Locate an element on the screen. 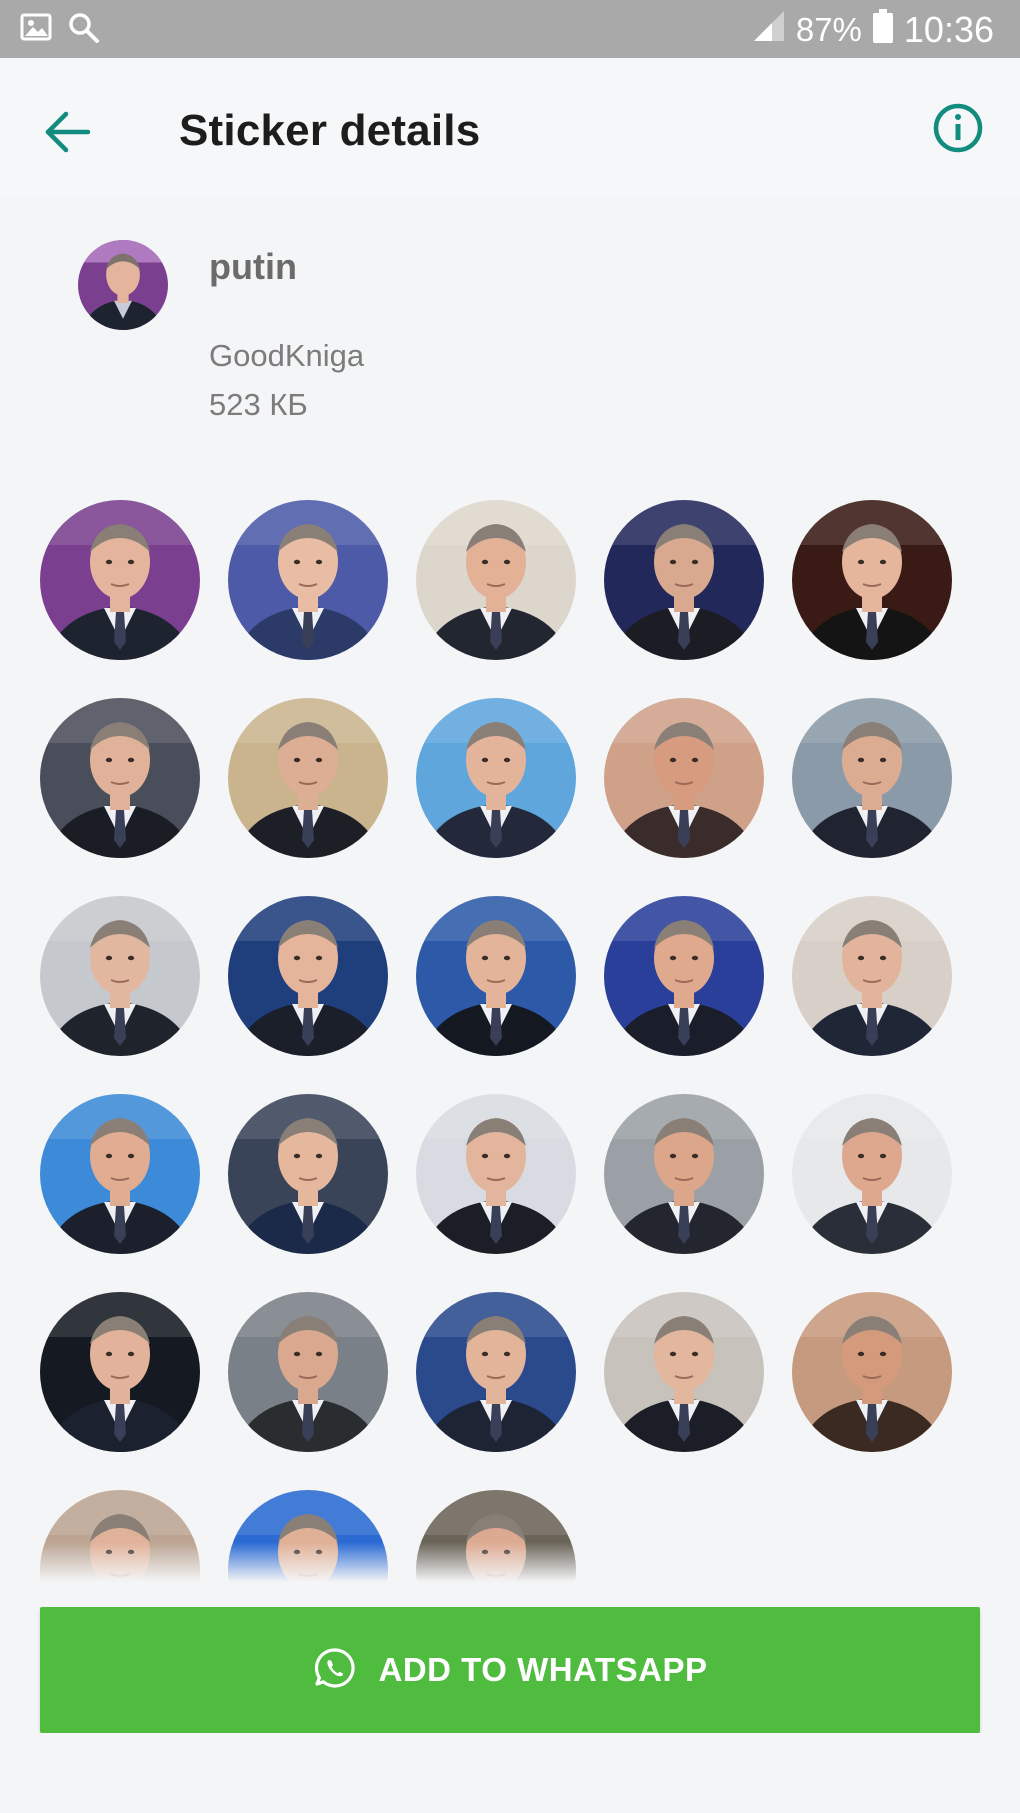 Image resolution: width=1020 pixels, height=1813 pixels. pack-publisher: GoodKniga is located at coordinates (287, 355).